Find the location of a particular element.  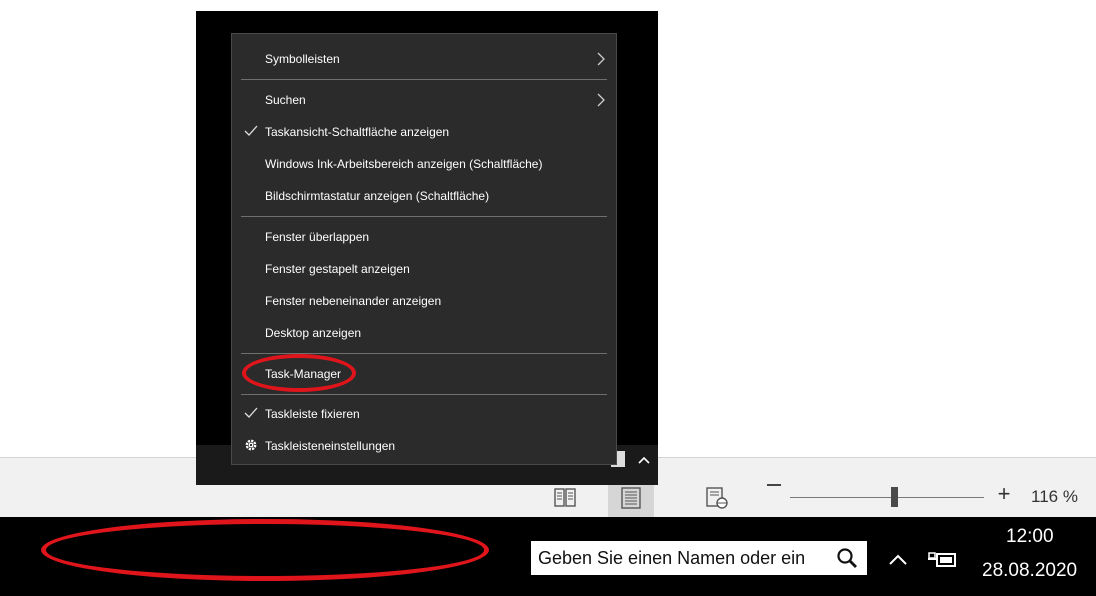

menu-item-label: Taskansicht-Schaltfläche anzeigen is located at coordinates (357, 132).